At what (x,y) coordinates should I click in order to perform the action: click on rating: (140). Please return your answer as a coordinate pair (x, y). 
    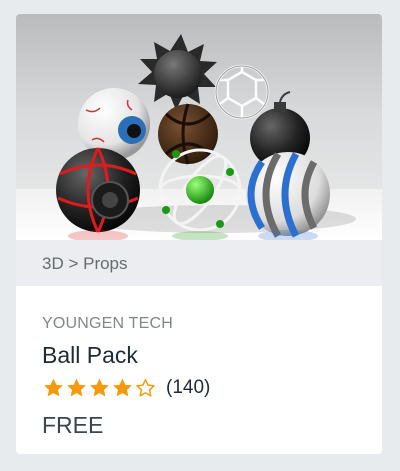
    Looking at the image, I should click on (126, 388).